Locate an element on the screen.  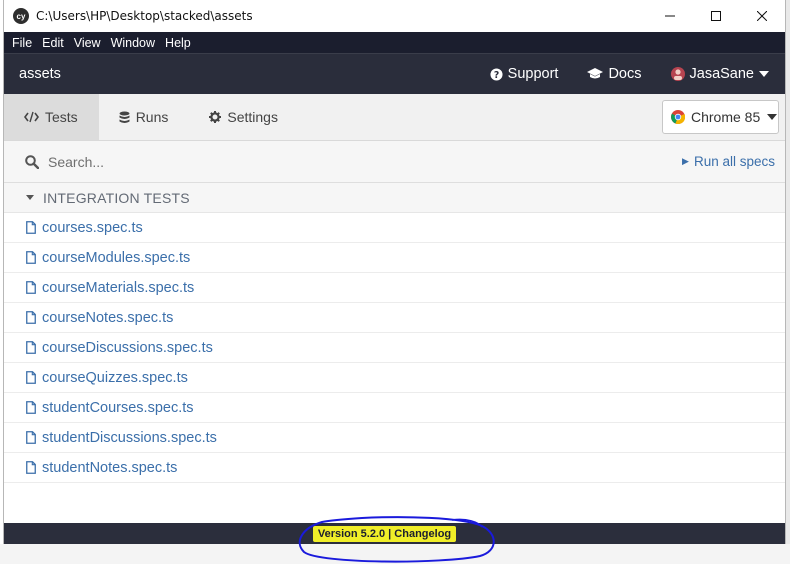
header-links: ? Support Docs JasaSane is located at coordinates (637, 74).